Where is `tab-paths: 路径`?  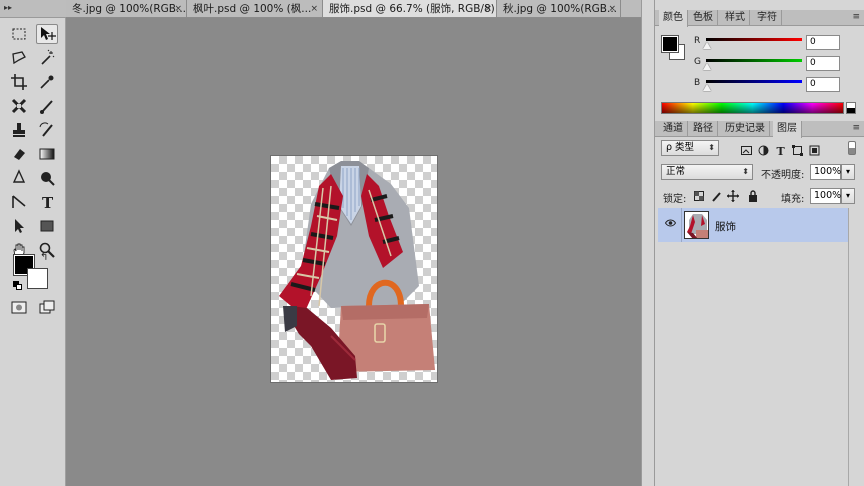 tab-paths: 路径 is located at coordinates (703, 129).